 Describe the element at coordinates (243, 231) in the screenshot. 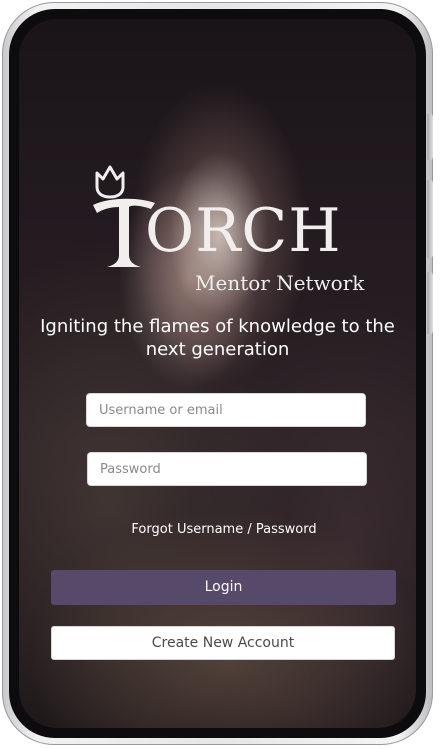

I see `logo-wordmark: ORCH` at that location.